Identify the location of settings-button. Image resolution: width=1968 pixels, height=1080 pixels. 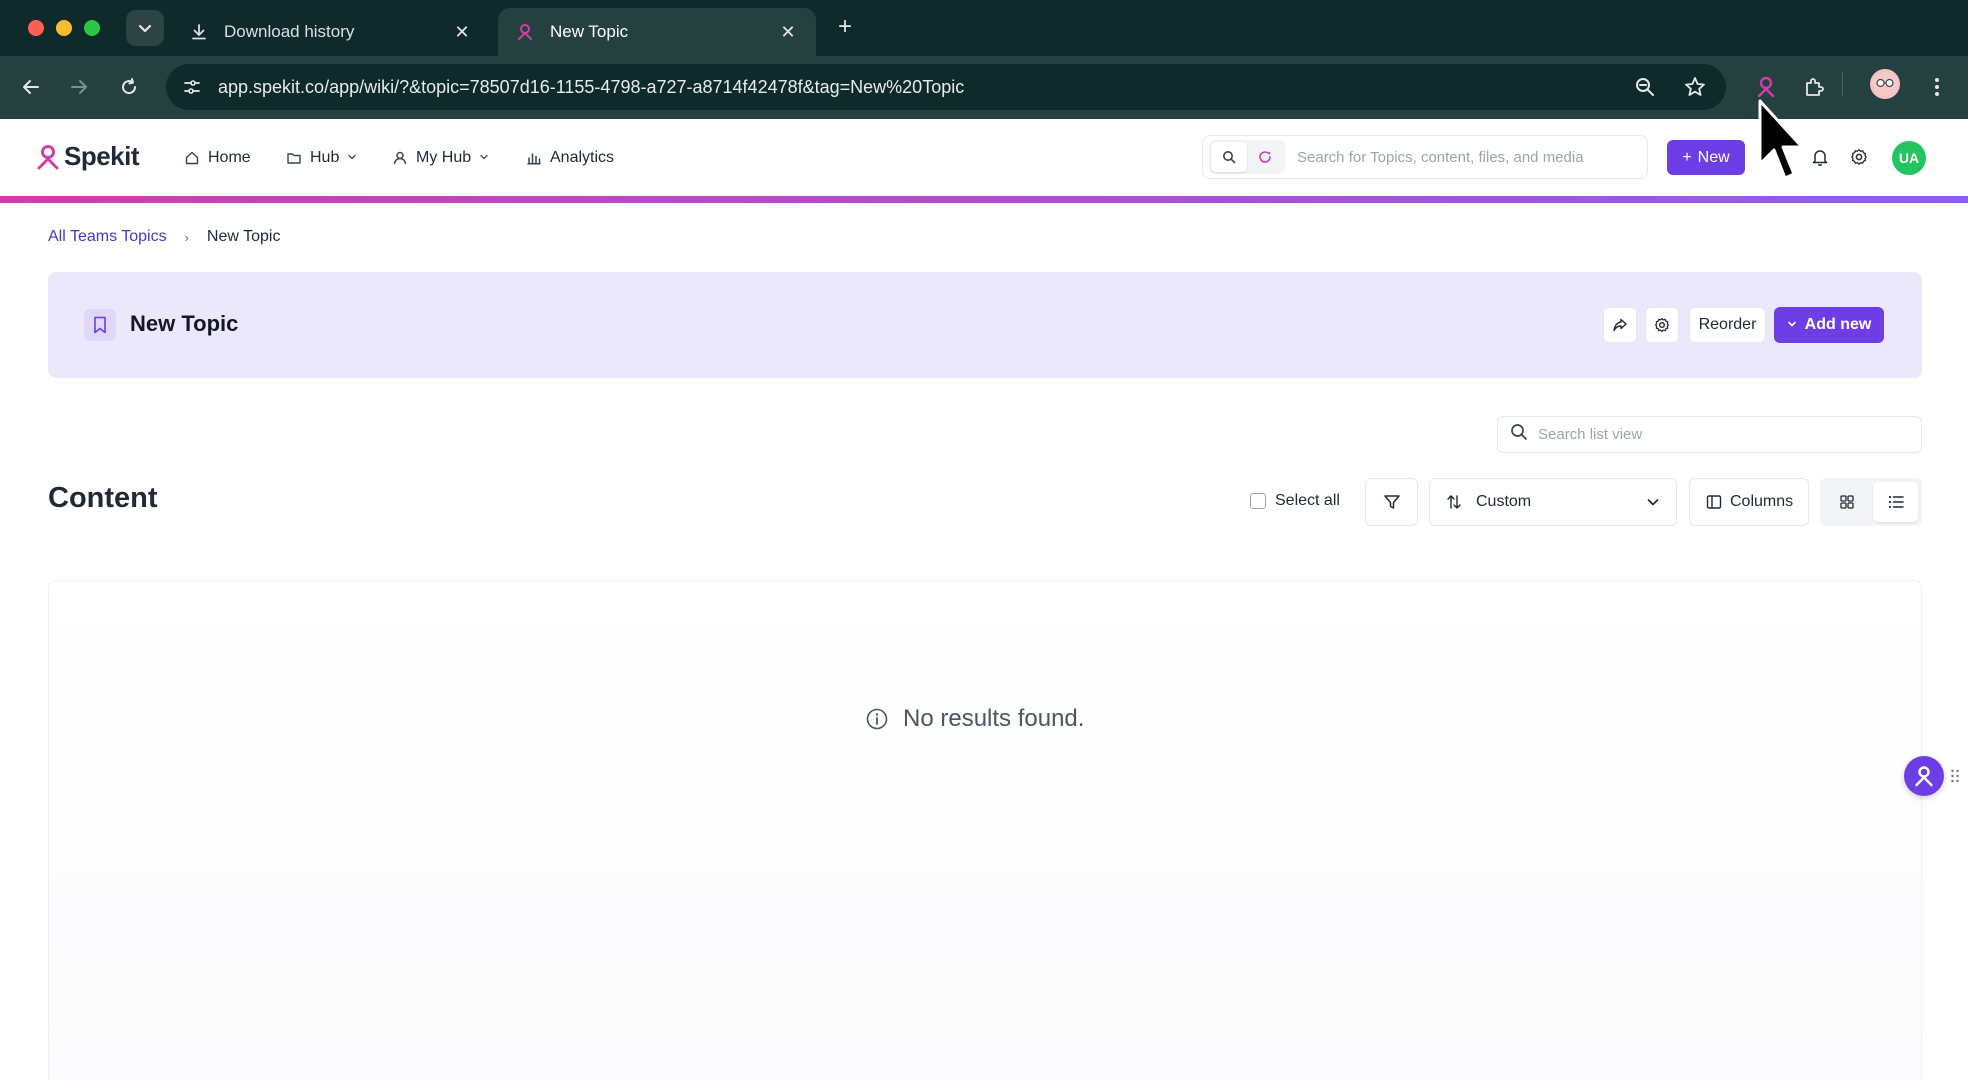
(1859, 157).